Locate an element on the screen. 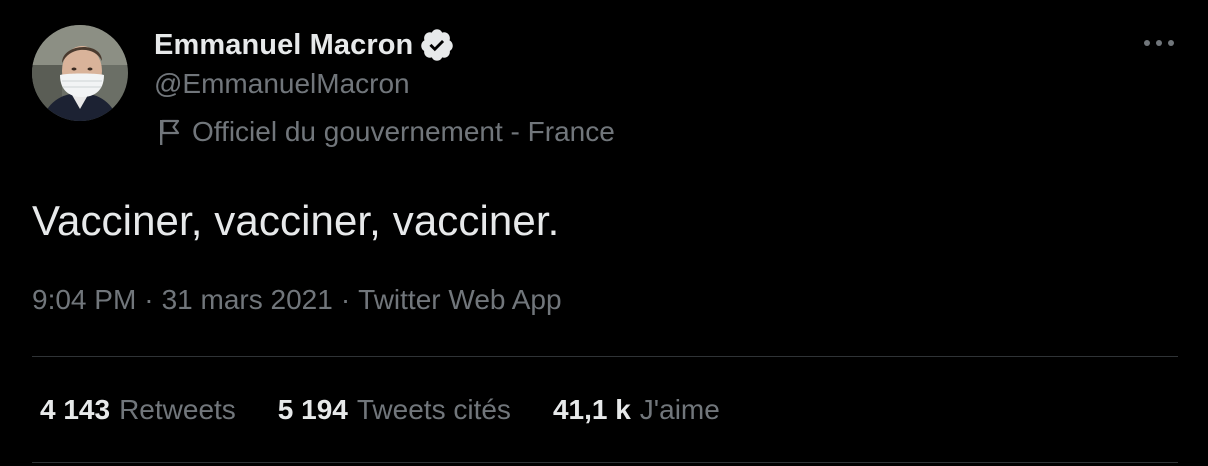 The width and height of the screenshot is (1208, 466). quote-tweets-count: 5 194 is located at coordinates (312, 409).